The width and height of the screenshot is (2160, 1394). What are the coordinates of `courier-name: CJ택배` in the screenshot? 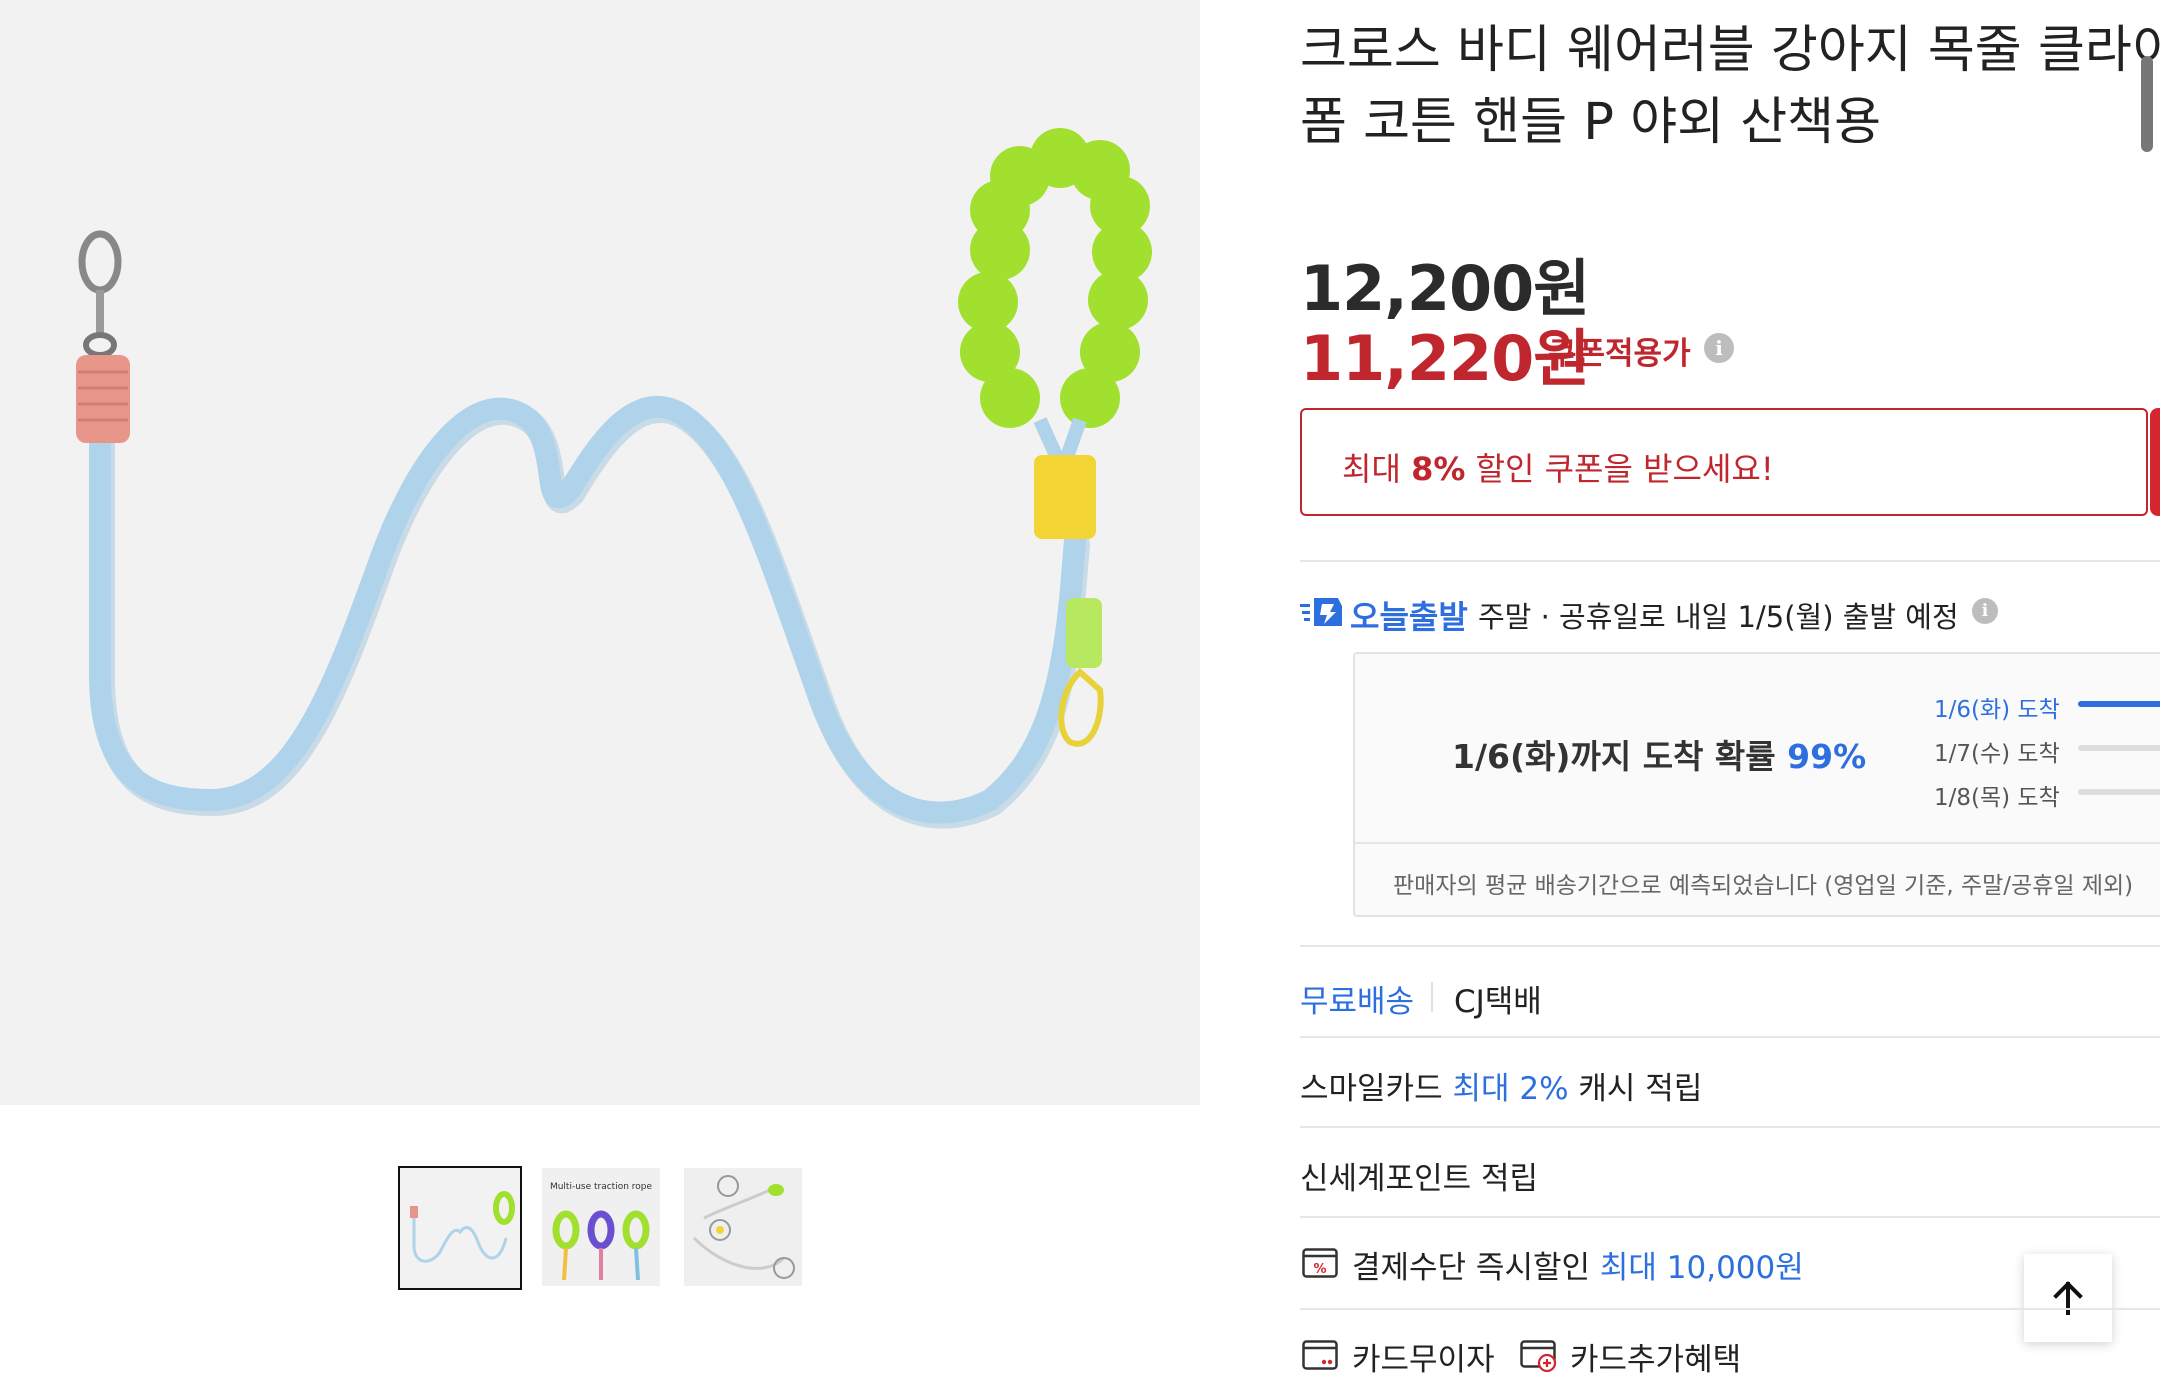 It's located at (1498, 1002).